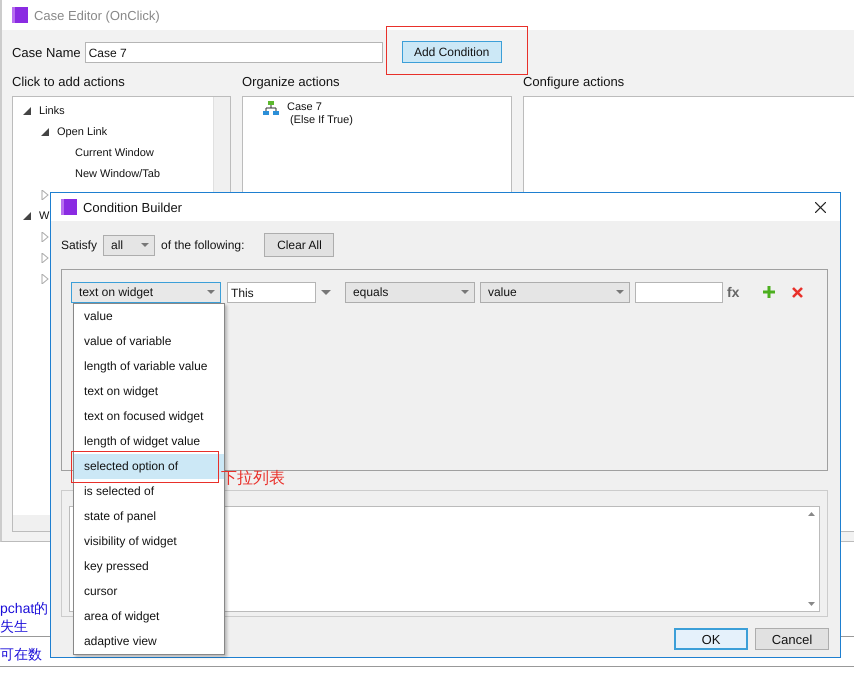 The image size is (854, 680). What do you see at coordinates (574, 81) in the screenshot?
I see `section-label: Configure actions` at bounding box center [574, 81].